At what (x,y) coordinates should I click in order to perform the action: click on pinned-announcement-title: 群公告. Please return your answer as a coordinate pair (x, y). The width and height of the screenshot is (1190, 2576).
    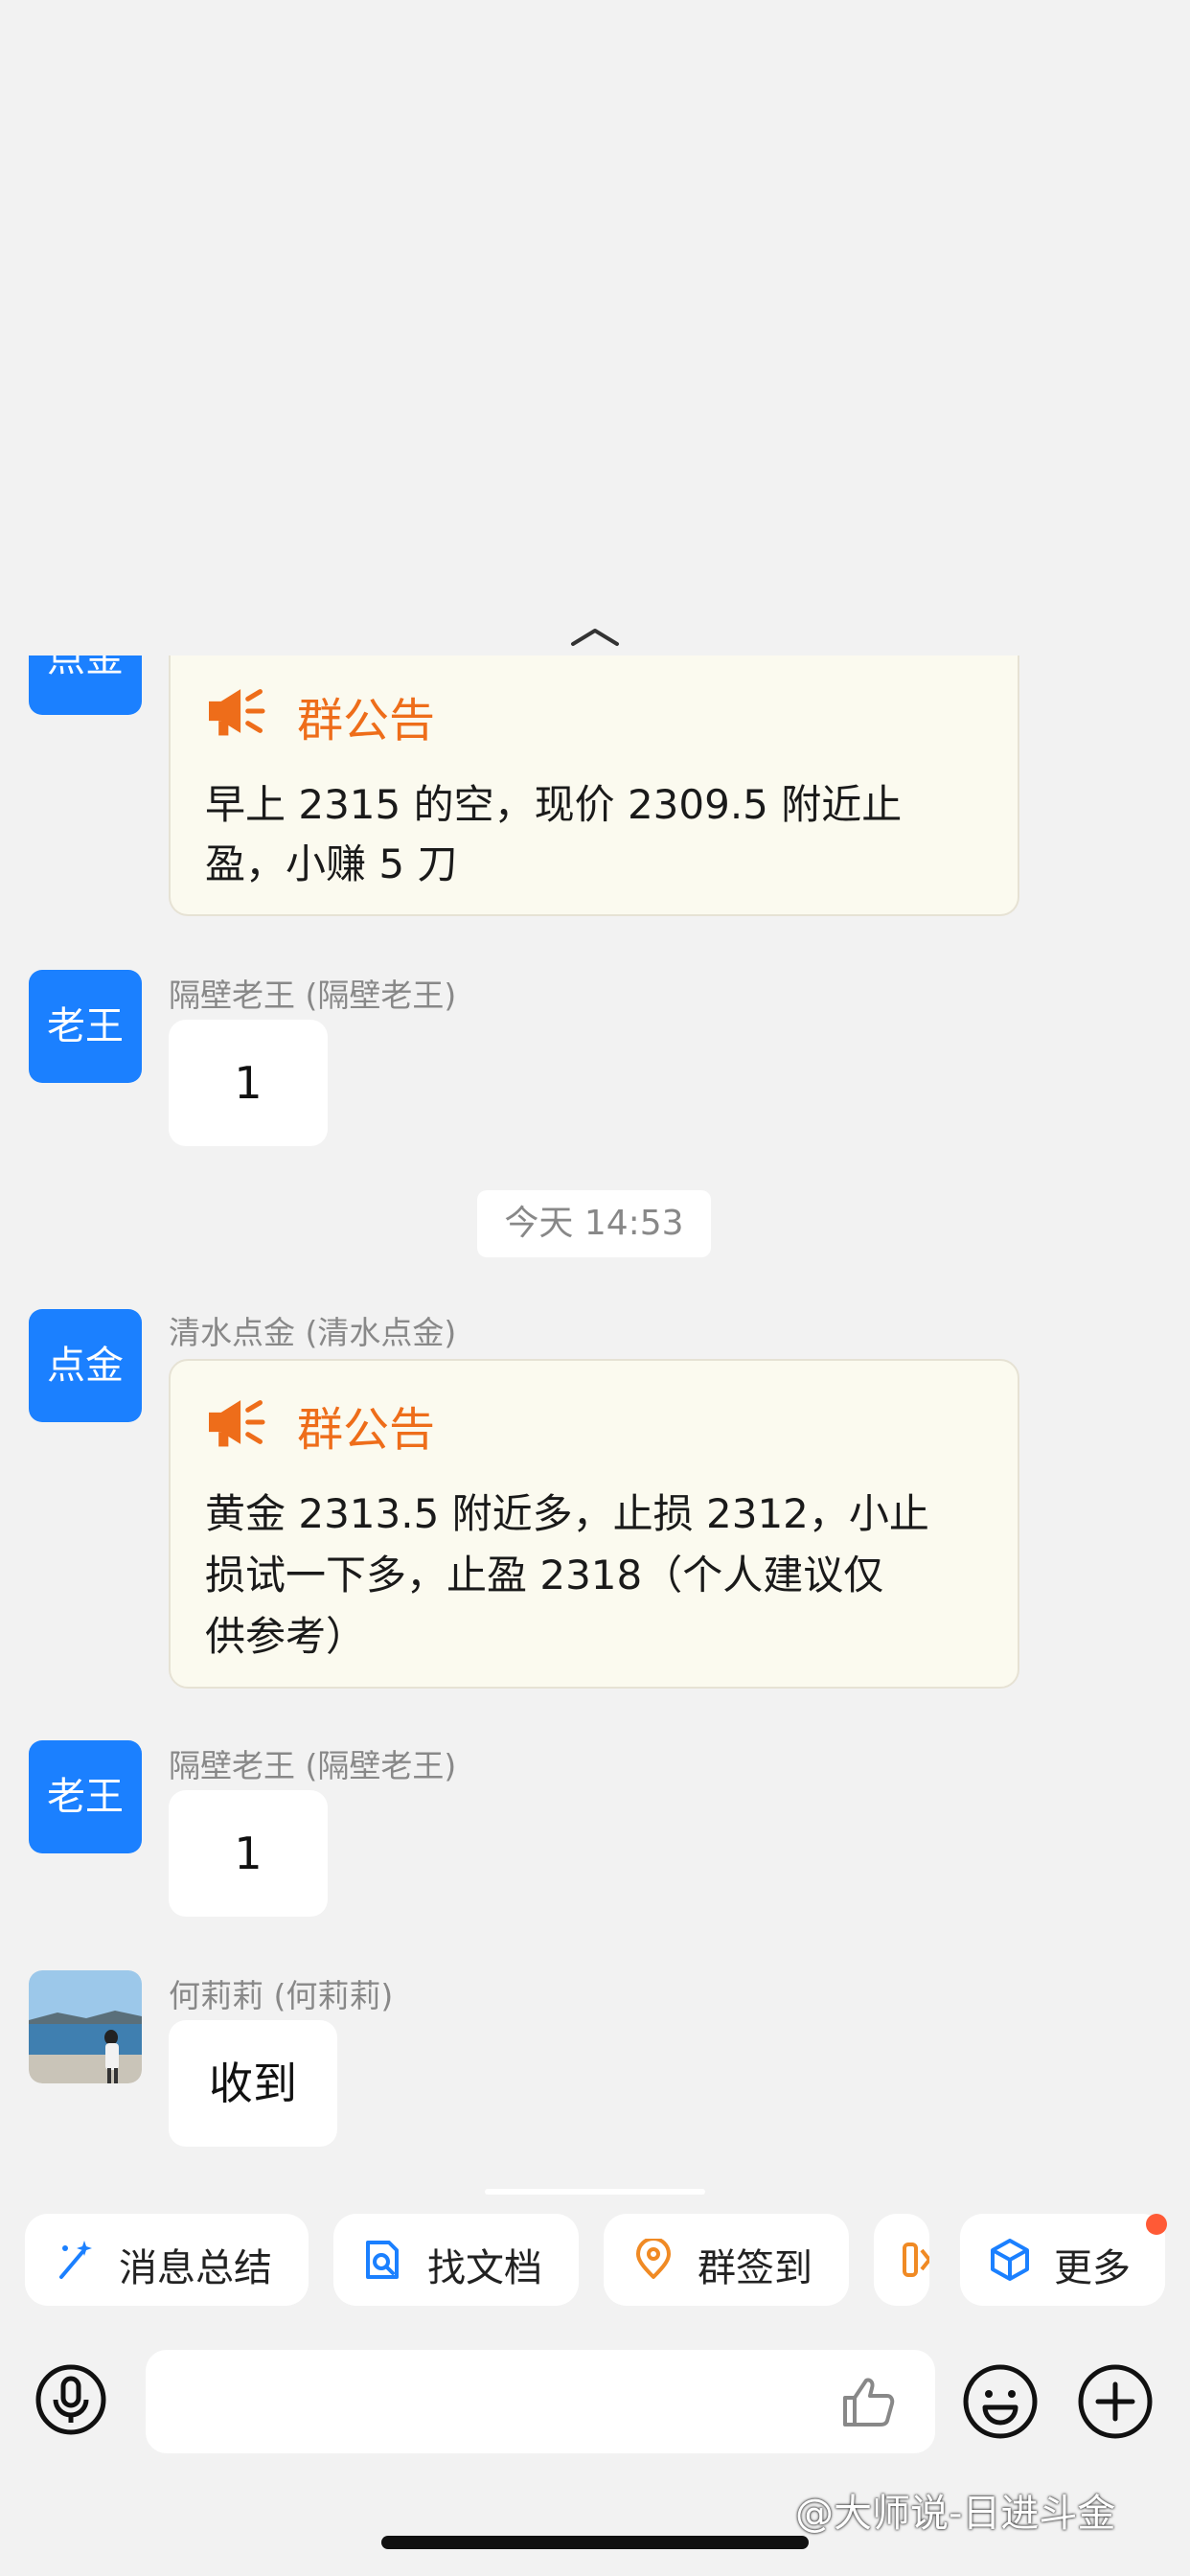
    Looking at the image, I should click on (205, 338).